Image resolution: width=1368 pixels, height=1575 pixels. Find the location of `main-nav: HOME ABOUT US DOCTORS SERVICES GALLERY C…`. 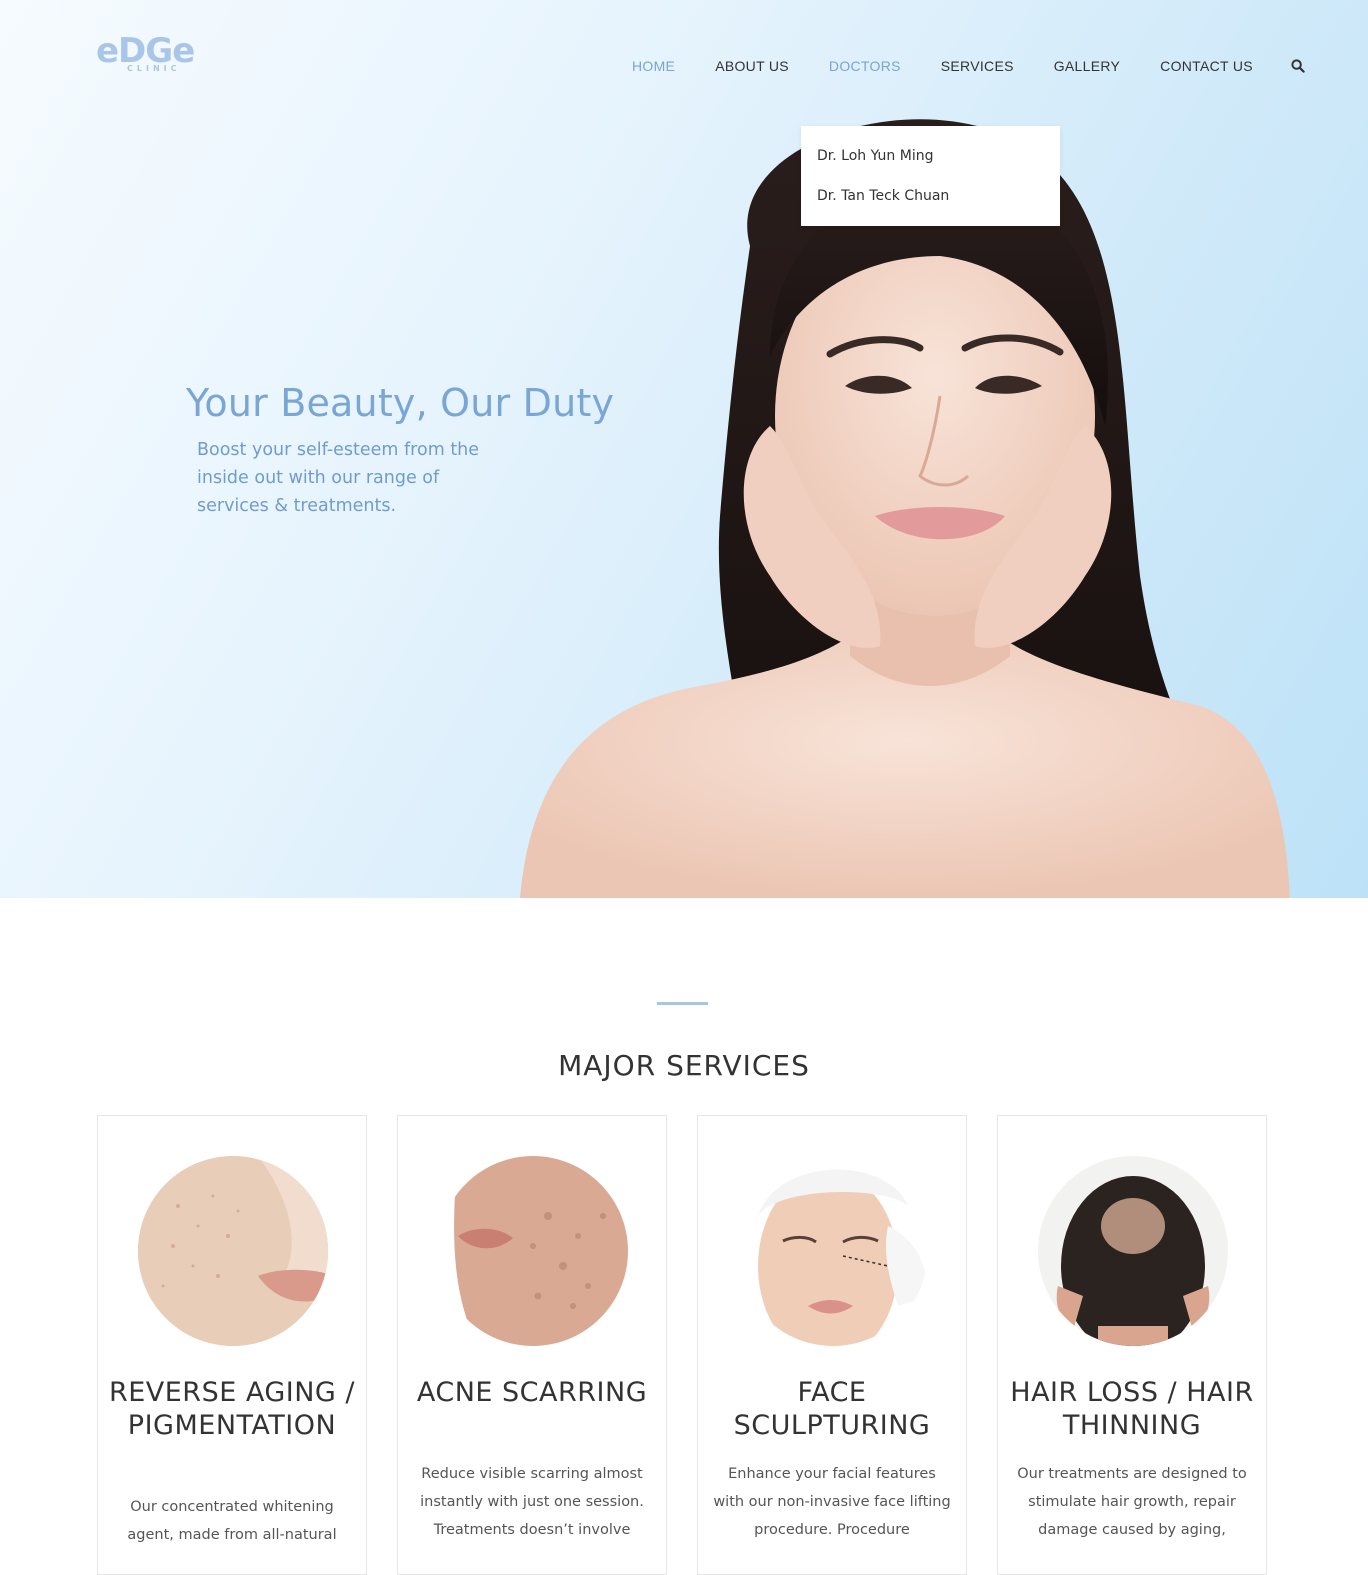

main-nav: HOME ABOUT US DOCTORS SERVICES GALLERY C… is located at coordinates (958, 66).